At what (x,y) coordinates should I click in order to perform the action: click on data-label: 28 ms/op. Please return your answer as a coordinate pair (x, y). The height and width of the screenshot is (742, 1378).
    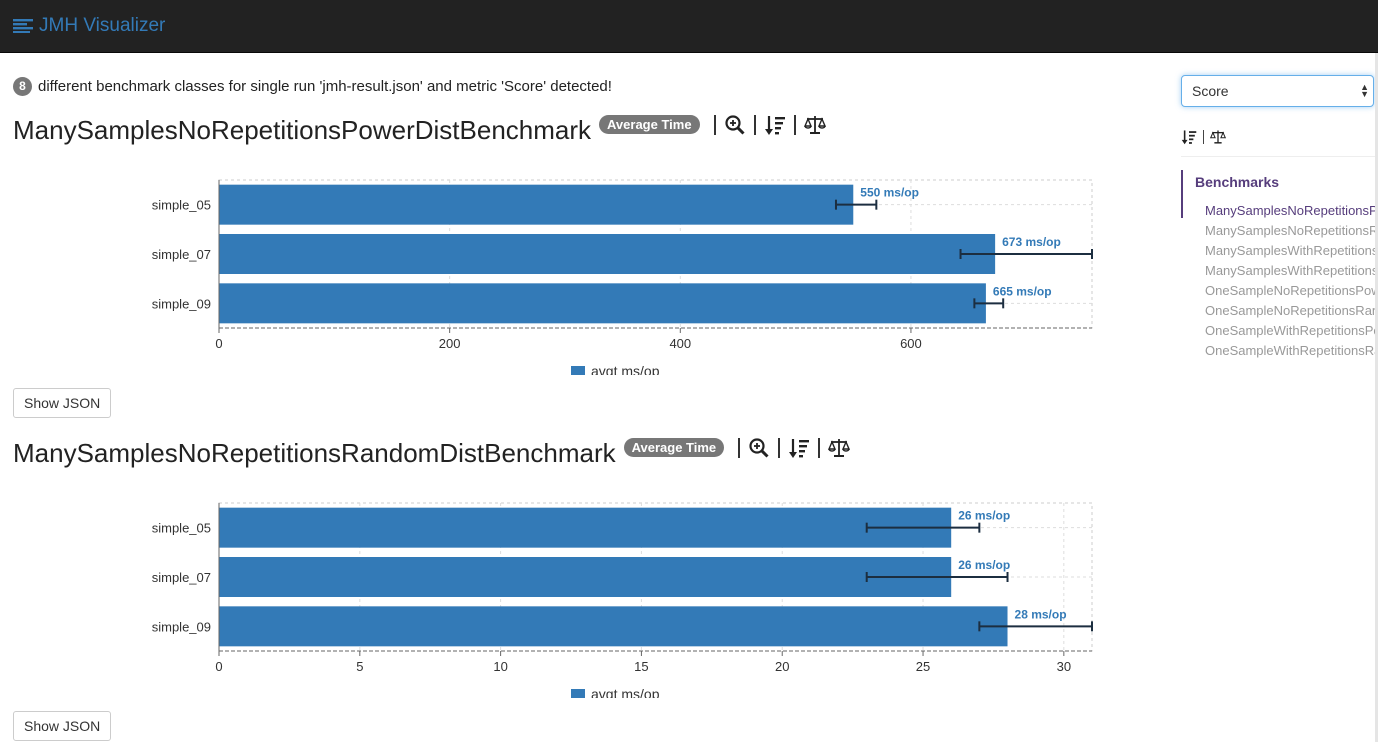
    Looking at the image, I should click on (1041, 614).